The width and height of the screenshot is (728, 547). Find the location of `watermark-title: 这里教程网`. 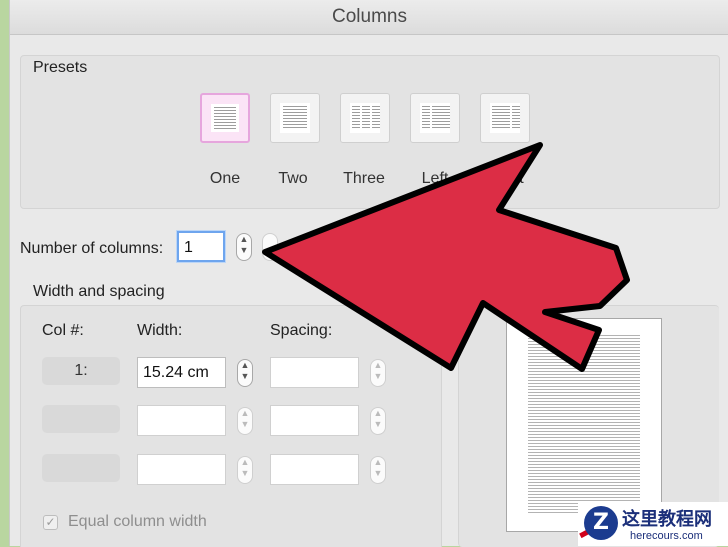

watermark-title: 这里教程网 is located at coordinates (667, 519).